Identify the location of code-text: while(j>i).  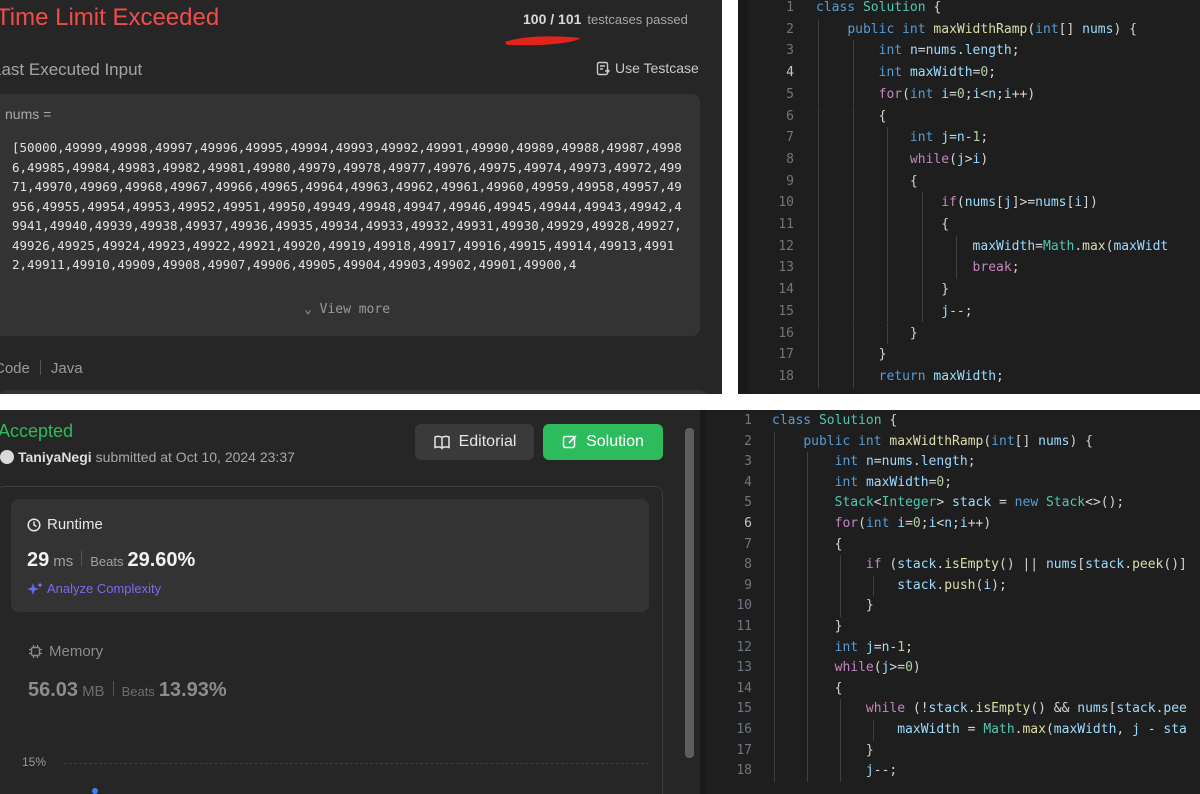
(949, 159).